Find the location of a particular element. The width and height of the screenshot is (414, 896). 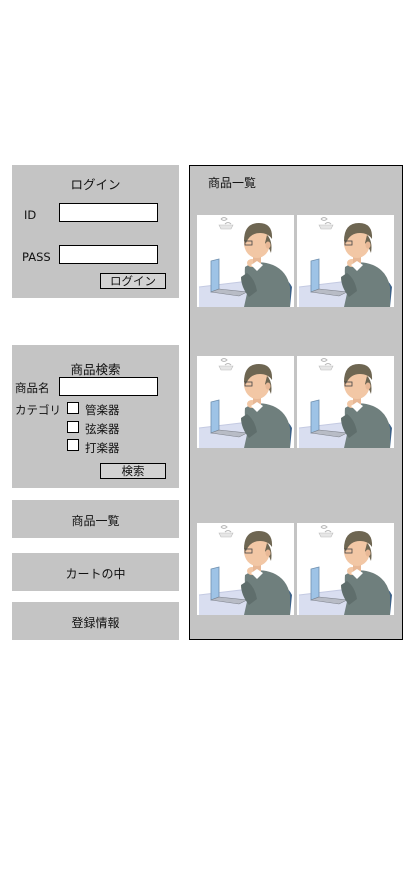

category-label: カテゴリ is located at coordinates (38, 410).